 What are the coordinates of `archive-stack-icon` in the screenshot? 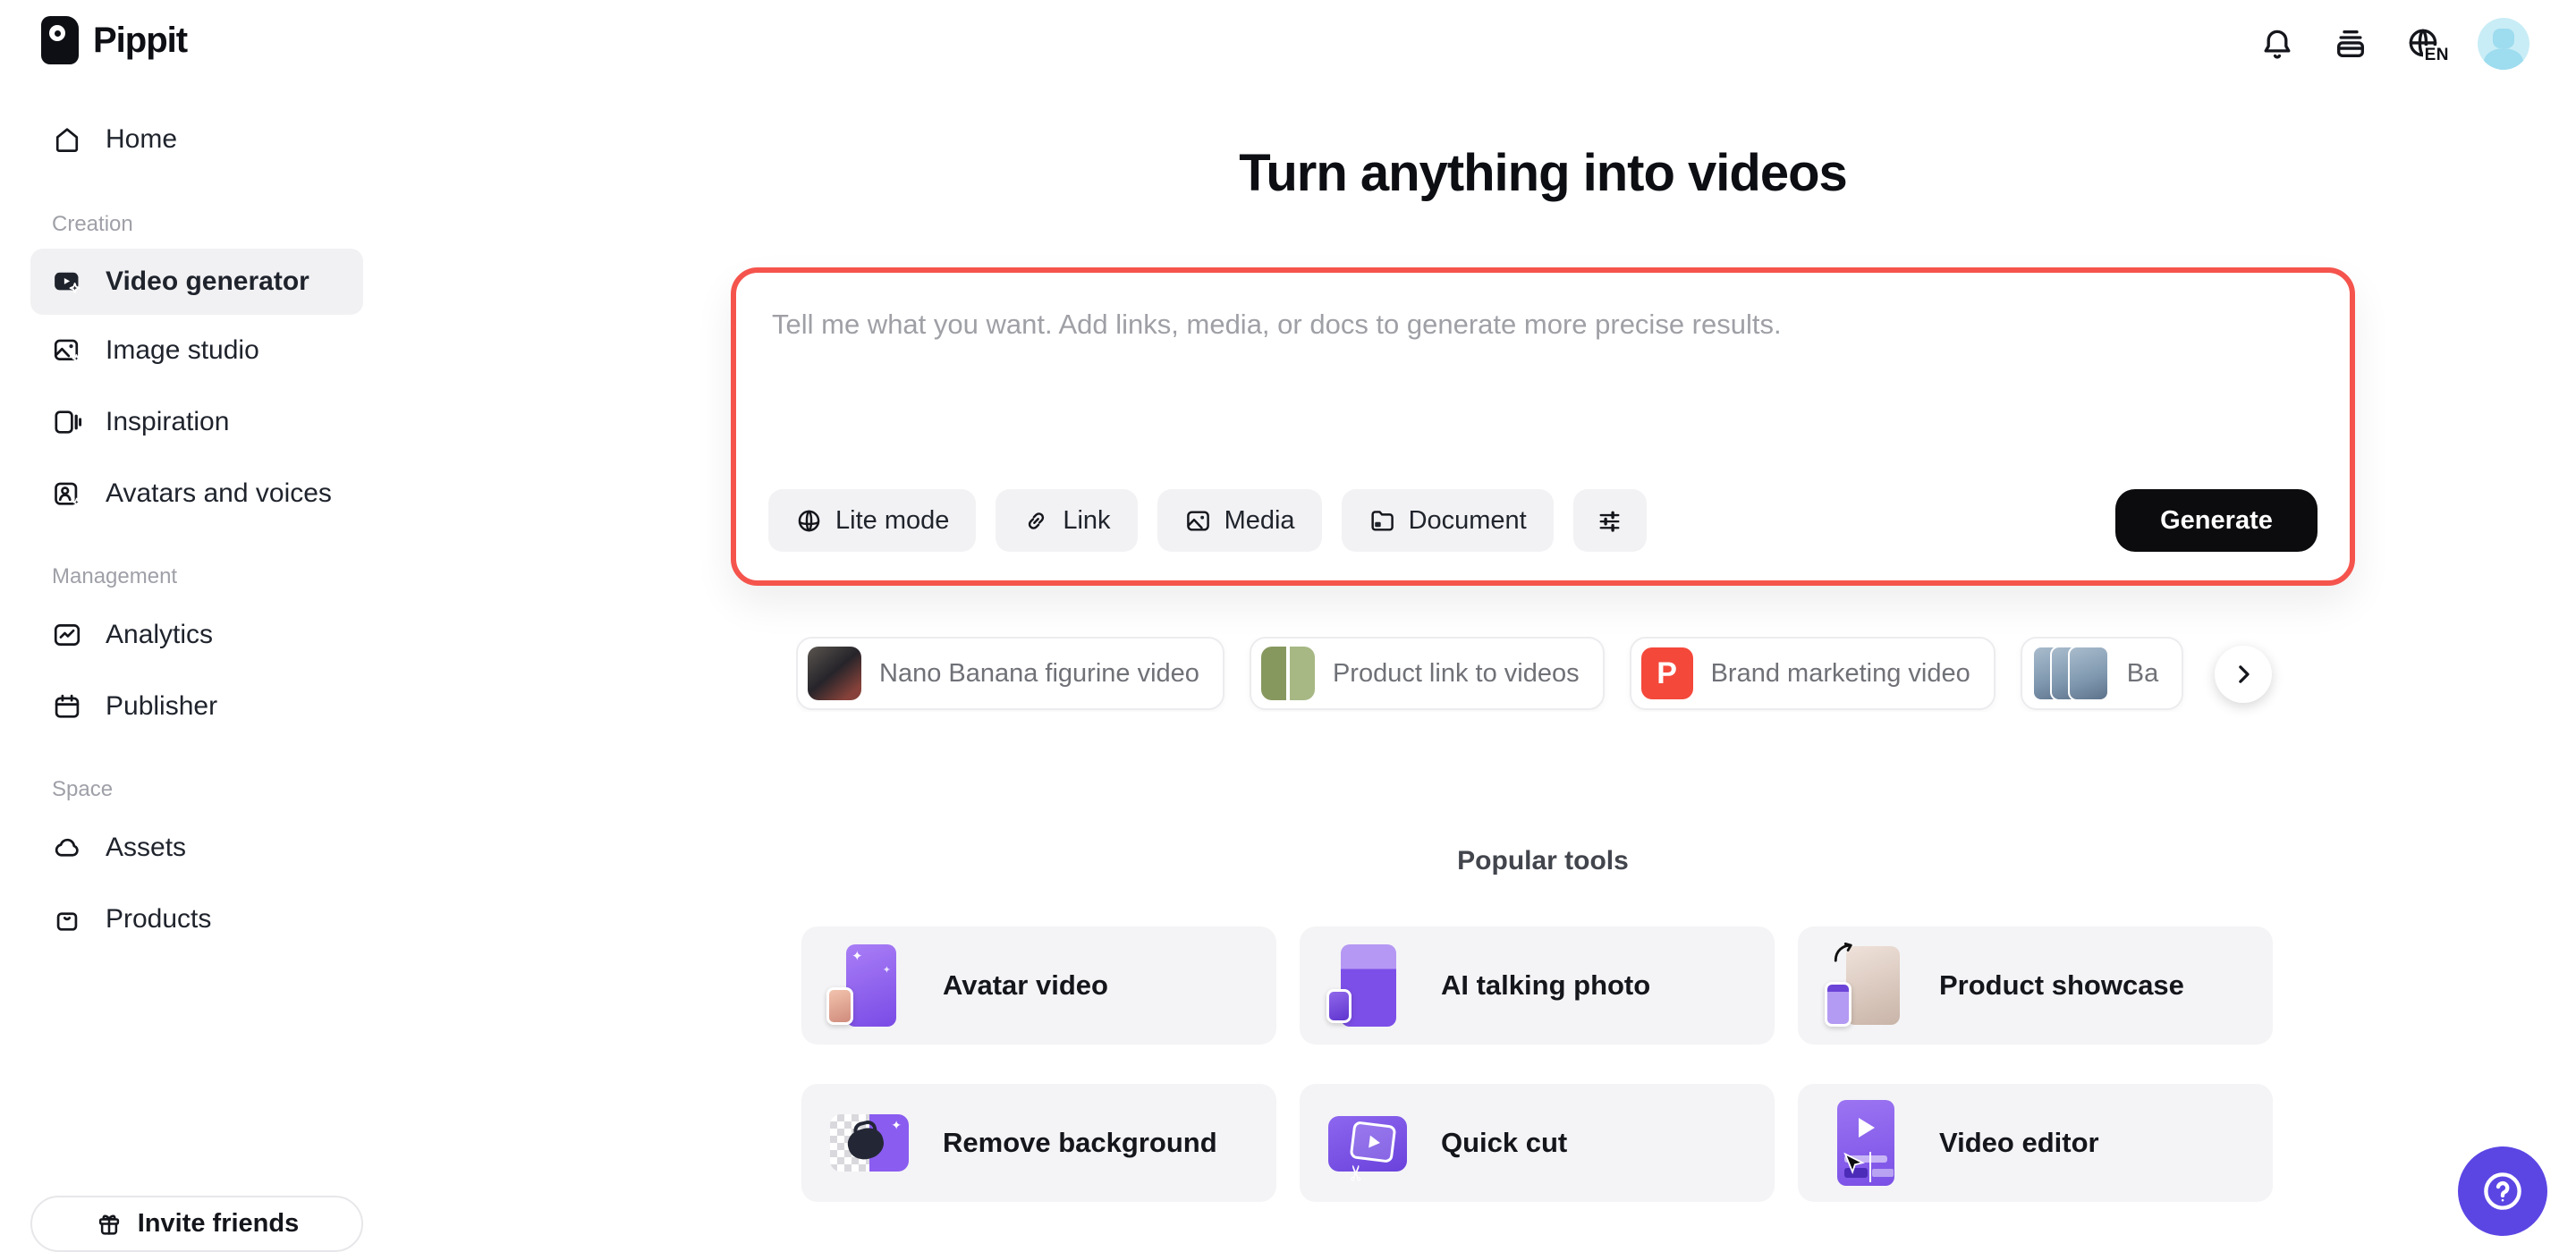 It's located at (2350, 43).